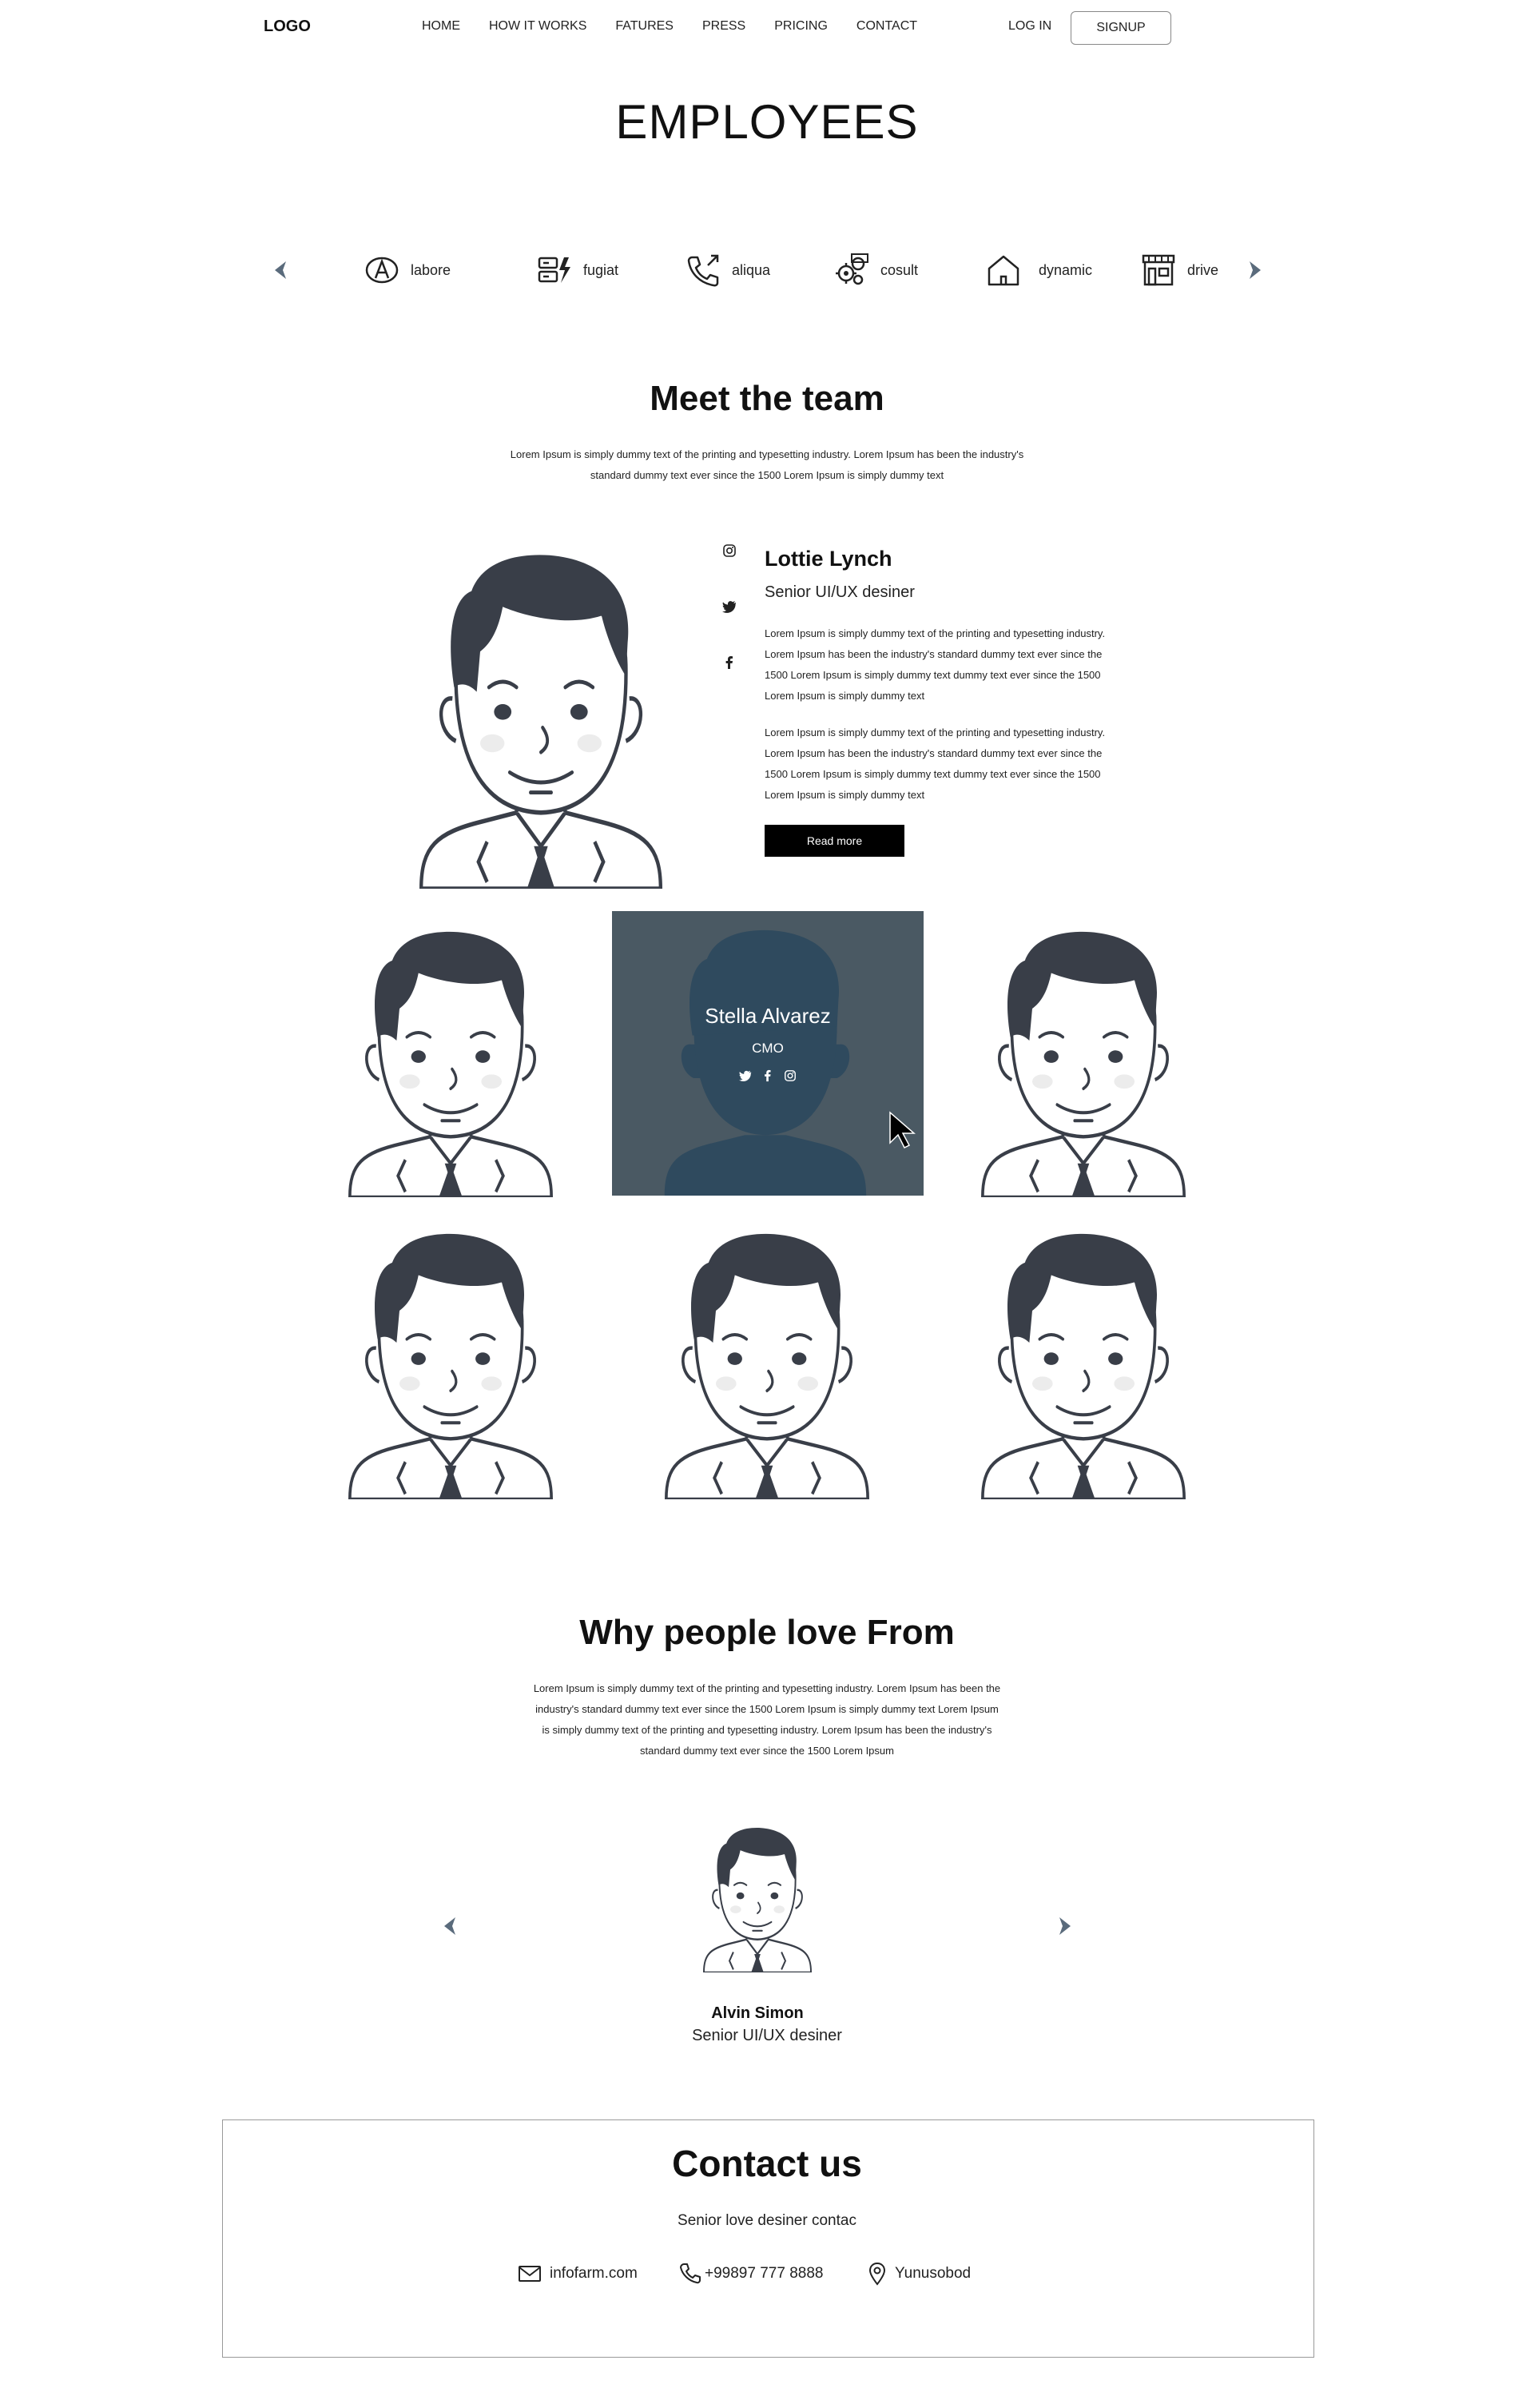 This screenshot has height=2408, width=1534. I want to click on read-more-button: Read more, so click(834, 841).